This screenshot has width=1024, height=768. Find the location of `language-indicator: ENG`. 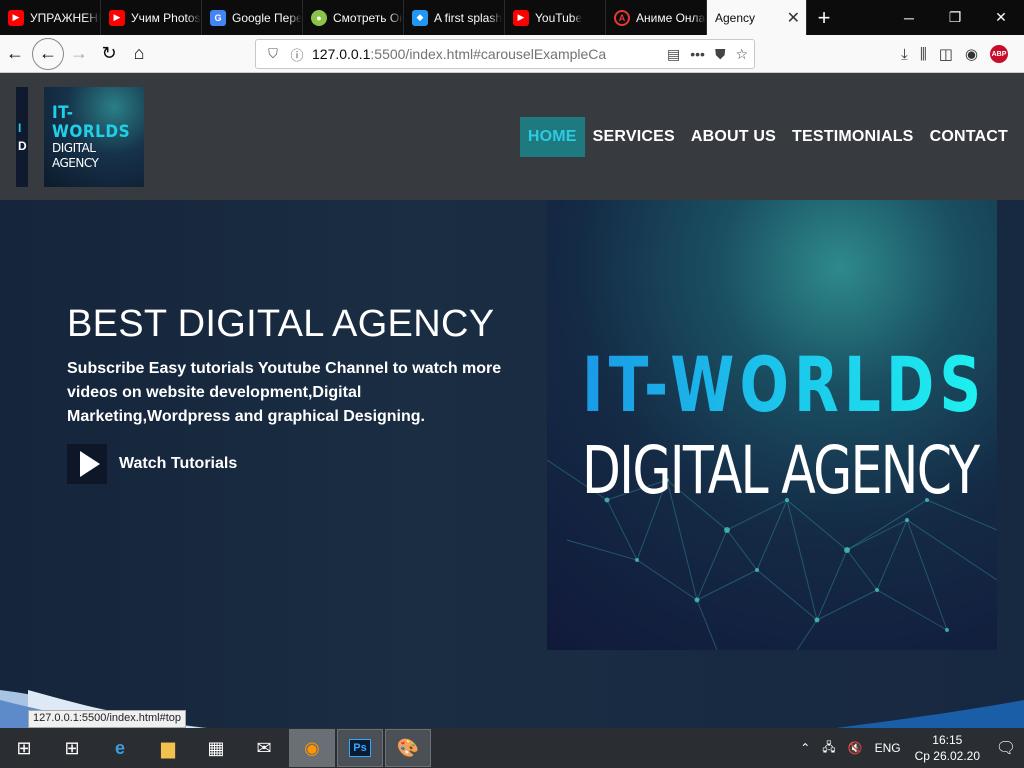

language-indicator: ENG is located at coordinates (888, 748).